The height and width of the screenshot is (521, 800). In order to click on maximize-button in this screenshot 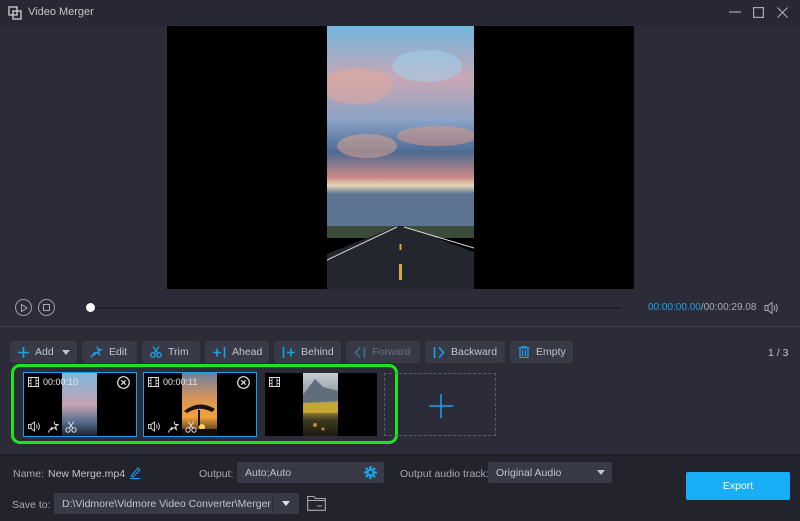, I will do `click(758, 12)`.